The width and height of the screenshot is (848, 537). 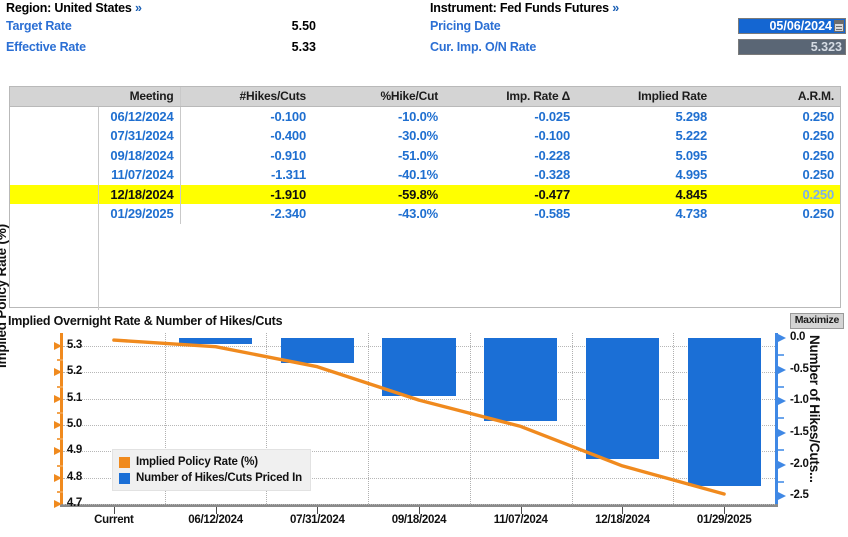 What do you see at coordinates (139, 136) in the screenshot?
I see `meeting-cell: 07/31/2024` at bounding box center [139, 136].